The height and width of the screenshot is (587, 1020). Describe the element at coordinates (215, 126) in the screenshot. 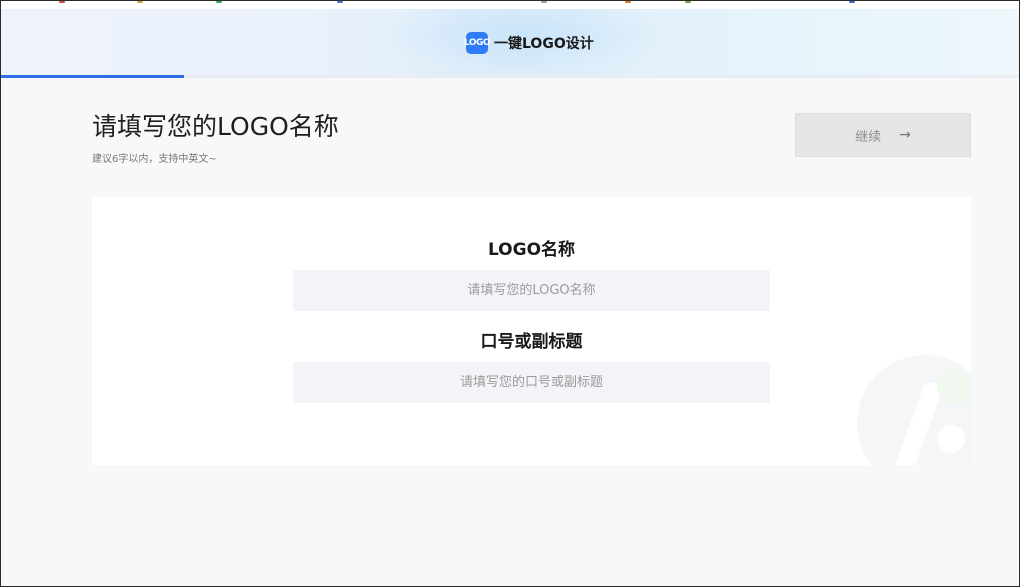

I see `page-title: 请填写您的LOGO名称` at that location.